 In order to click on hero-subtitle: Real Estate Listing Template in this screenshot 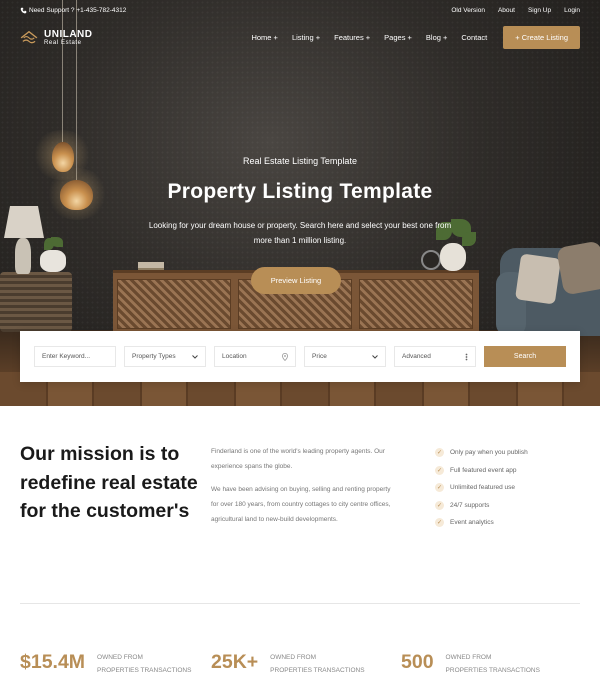, I will do `click(300, 161)`.